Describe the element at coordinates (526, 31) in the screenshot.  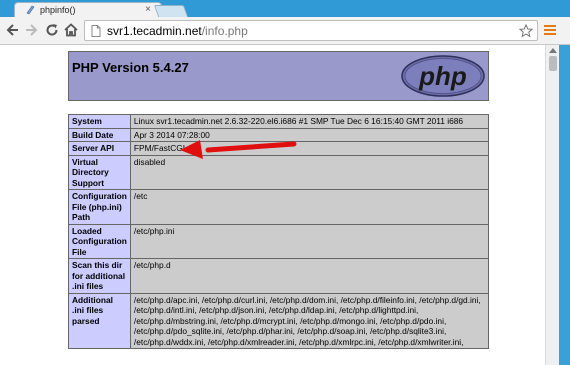
I see `bookmark-star-icon` at that location.